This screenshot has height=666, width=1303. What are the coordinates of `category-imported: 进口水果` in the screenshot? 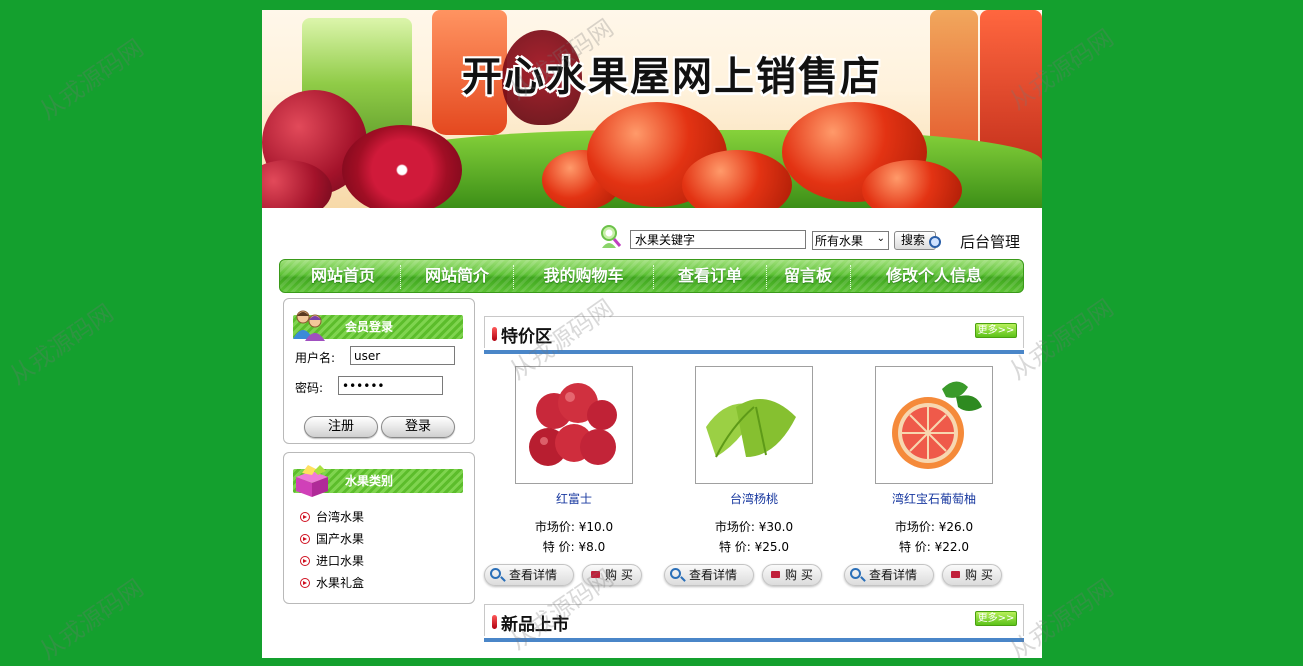 It's located at (332, 561).